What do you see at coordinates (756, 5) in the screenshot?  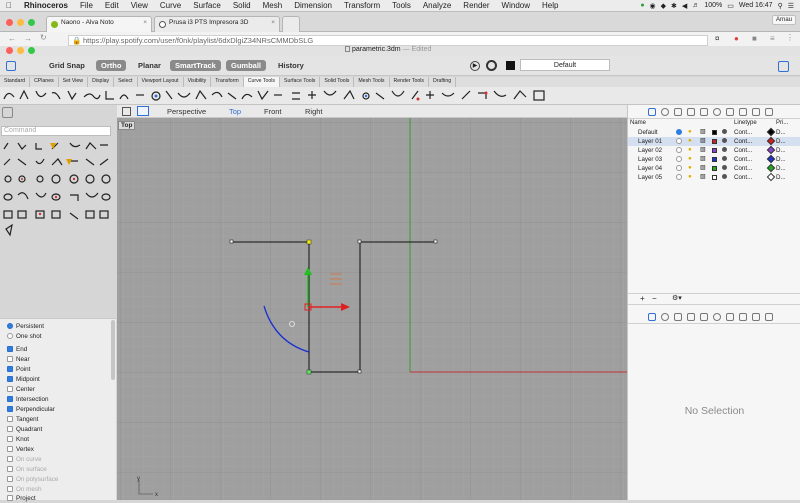 I see `clock: Wed 16:47` at bounding box center [756, 5].